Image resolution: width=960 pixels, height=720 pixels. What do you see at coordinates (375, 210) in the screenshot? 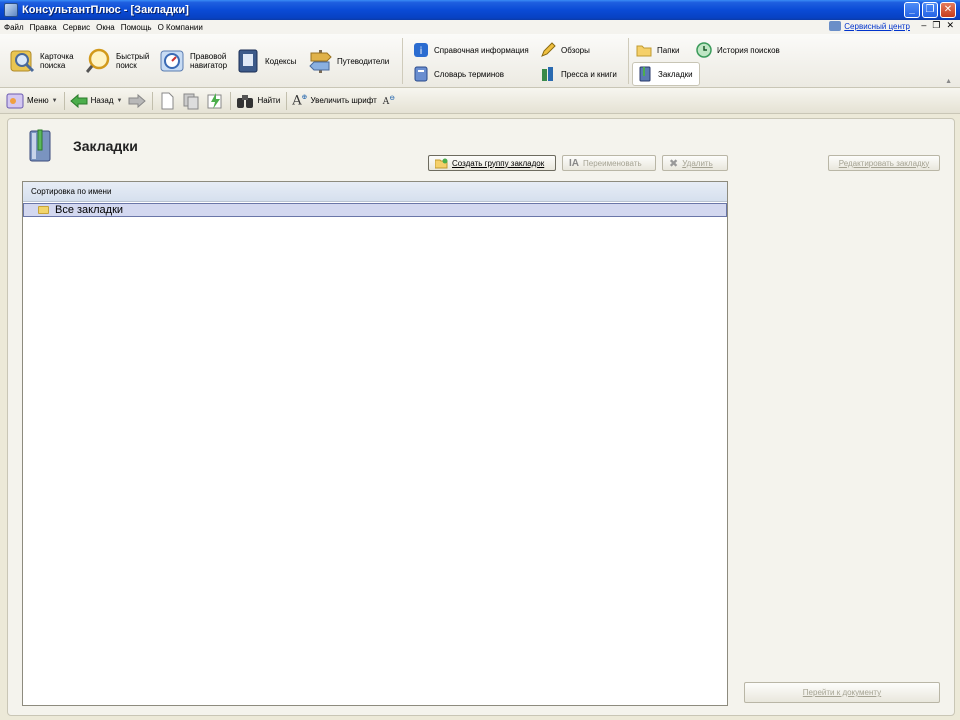
I see `tree-item-all-bookmarks: Все закладки` at bounding box center [375, 210].